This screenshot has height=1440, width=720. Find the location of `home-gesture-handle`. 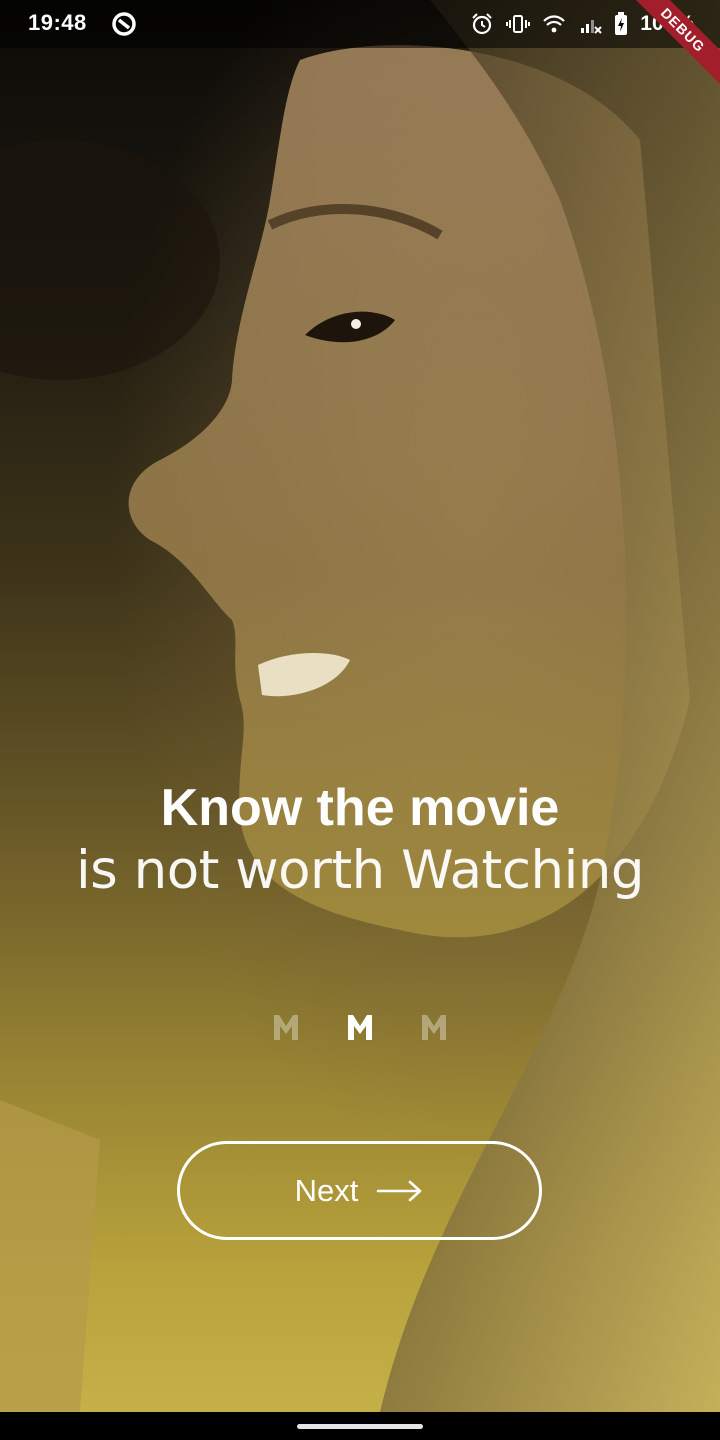

home-gesture-handle is located at coordinates (360, 1426).